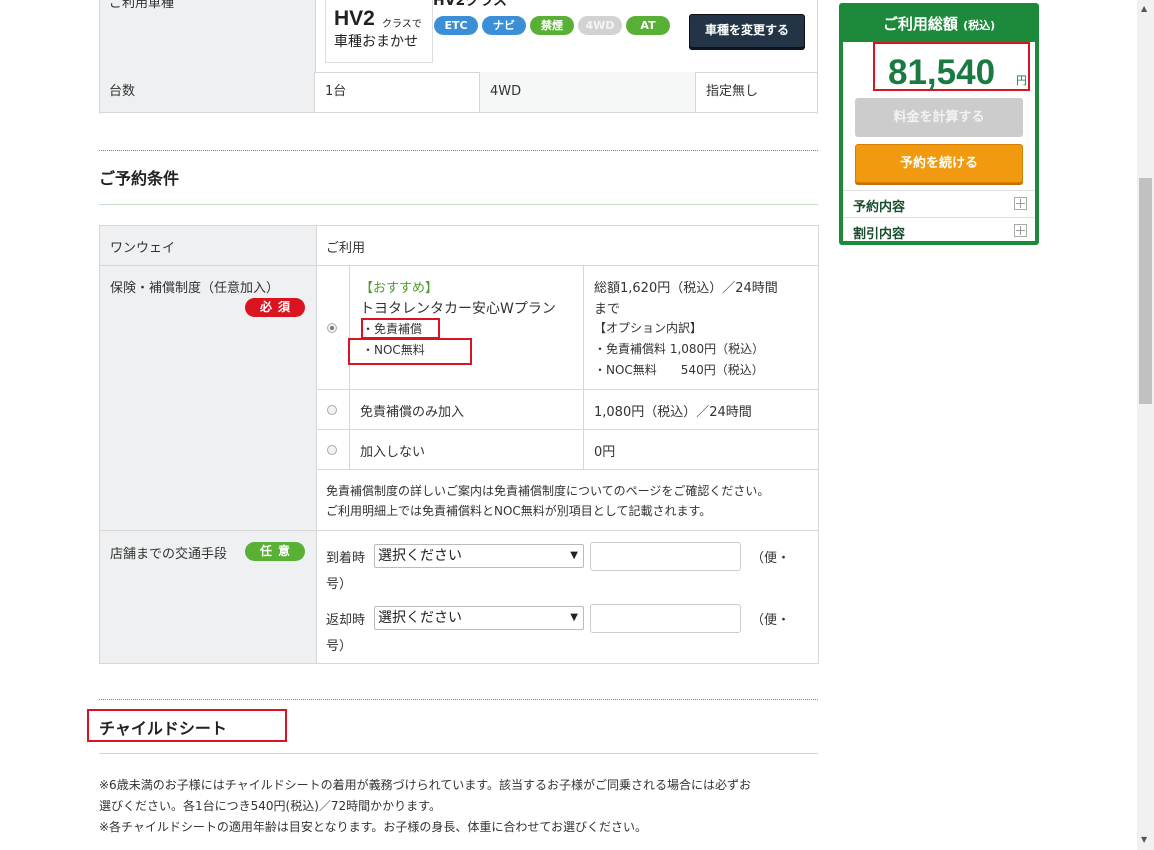 This screenshot has height=850, width=1154. I want to click on car-class-title: HV2クラス, so click(470, 4).